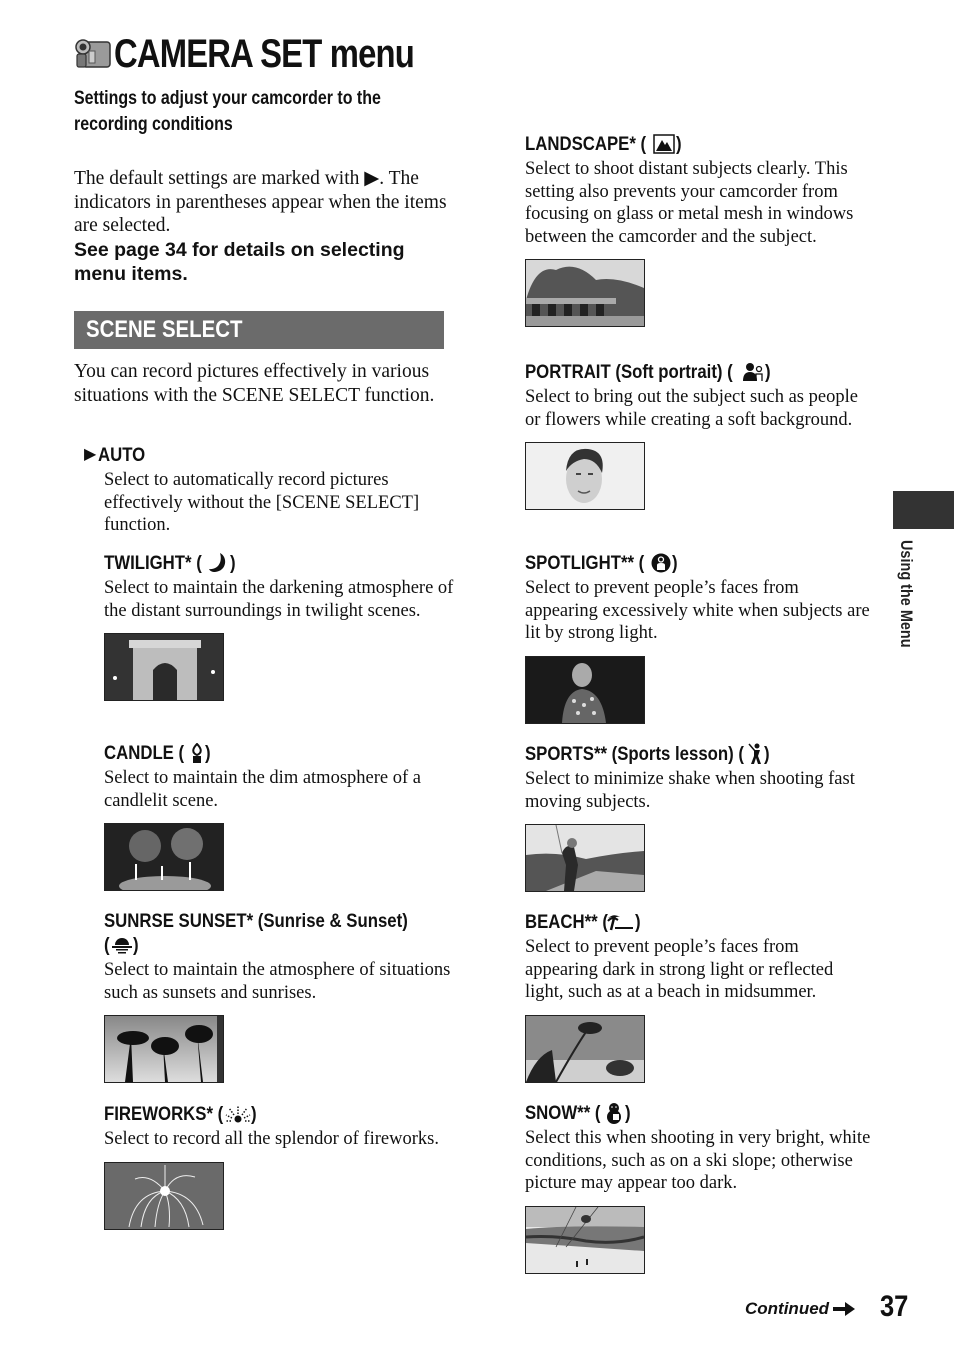 Image resolution: width=954 pixels, height=1357 pixels. What do you see at coordinates (93, 53) in the screenshot?
I see `camcorder-icon` at bounding box center [93, 53].